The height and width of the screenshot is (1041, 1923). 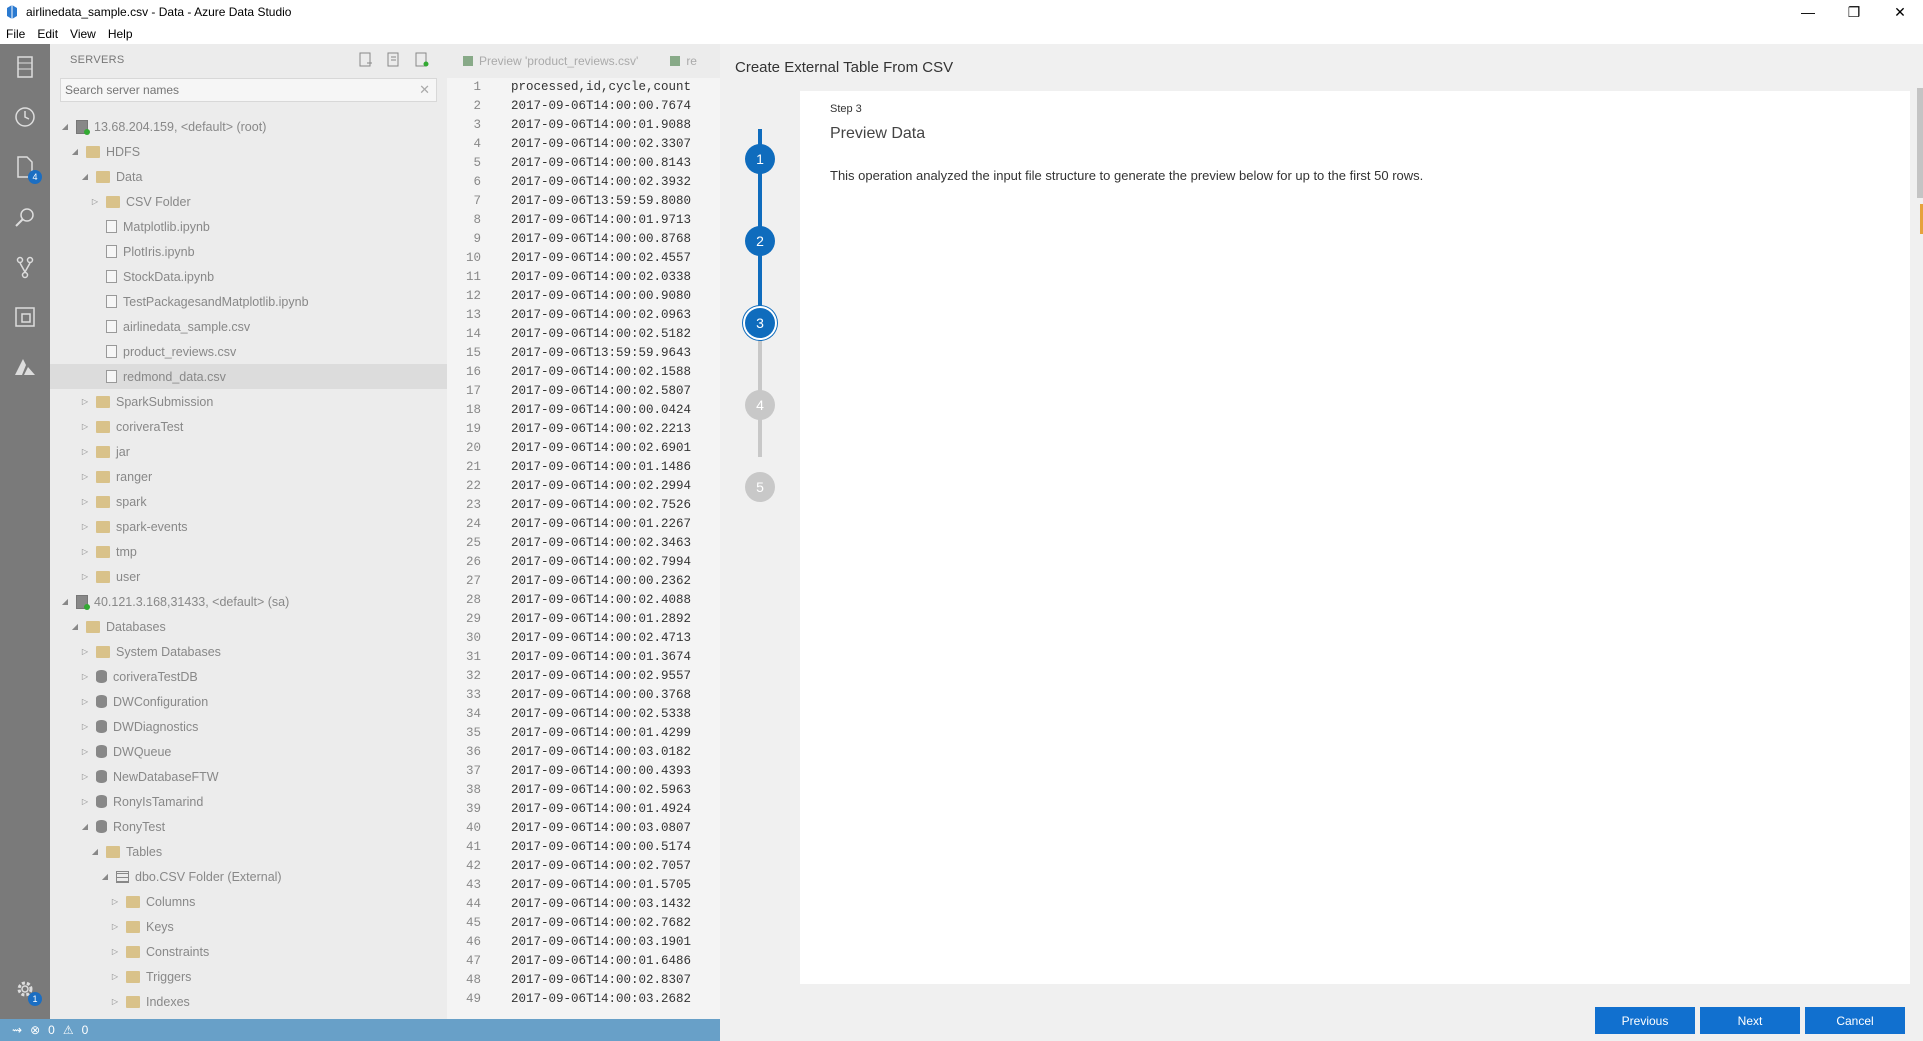 What do you see at coordinates (248, 376) in the screenshot?
I see `tree-item: redmond_data.csv` at bounding box center [248, 376].